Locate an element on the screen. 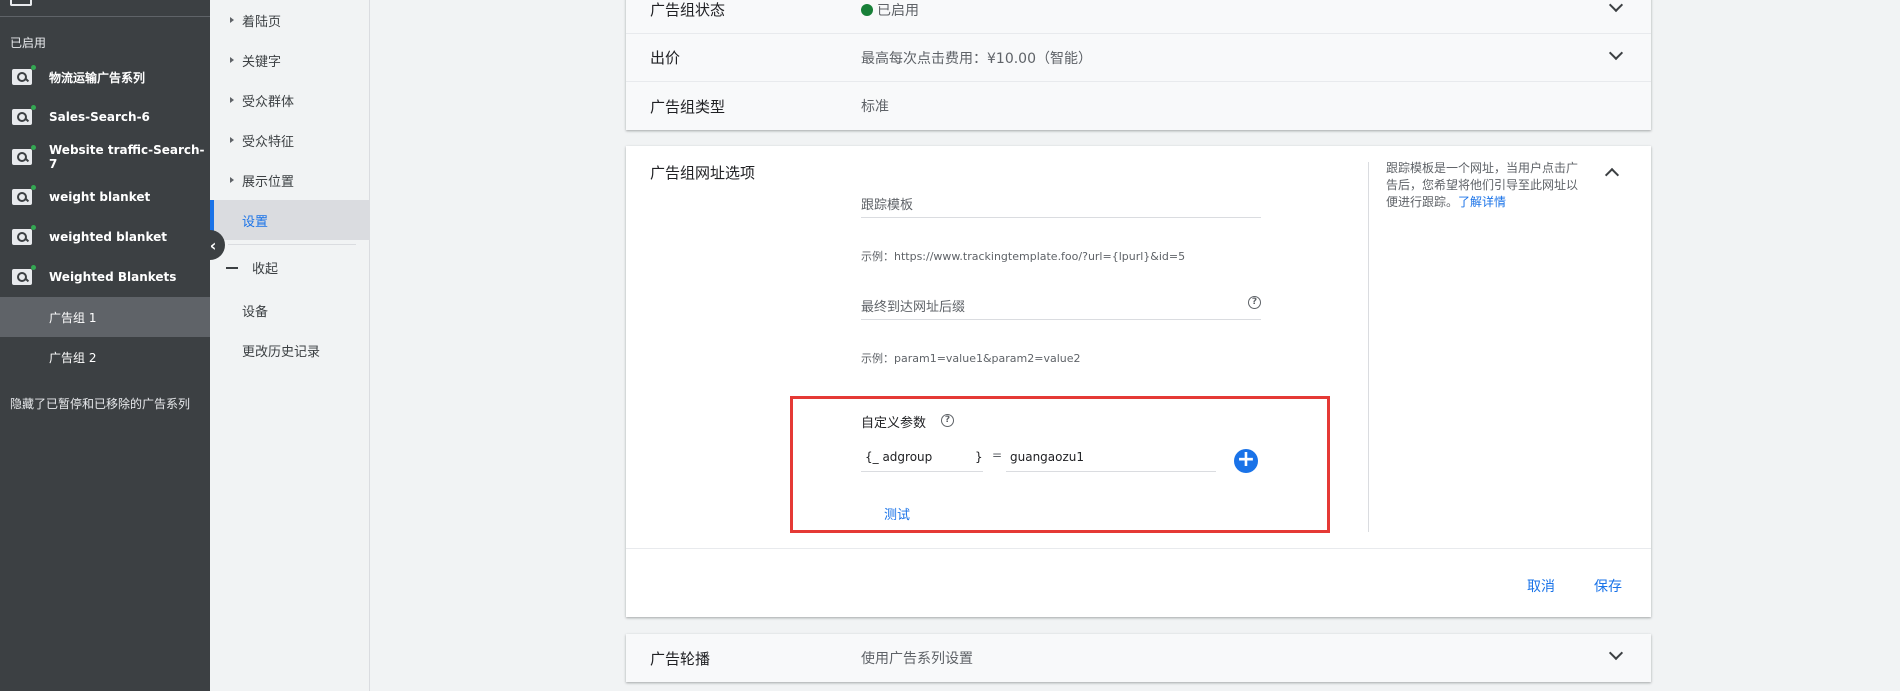  add-param-button: + is located at coordinates (1246, 461).